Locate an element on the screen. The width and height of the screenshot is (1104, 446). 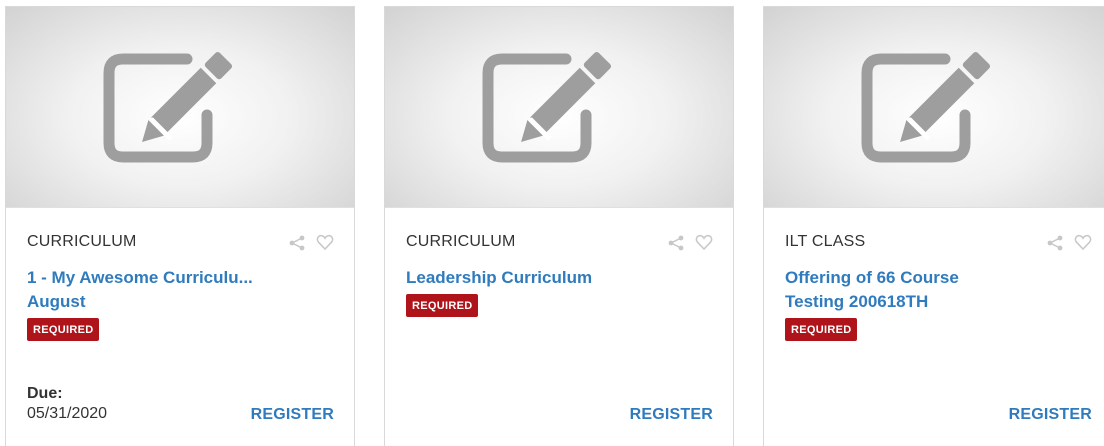
due-date-block: Due: 05/31/2020 is located at coordinates (67, 404).